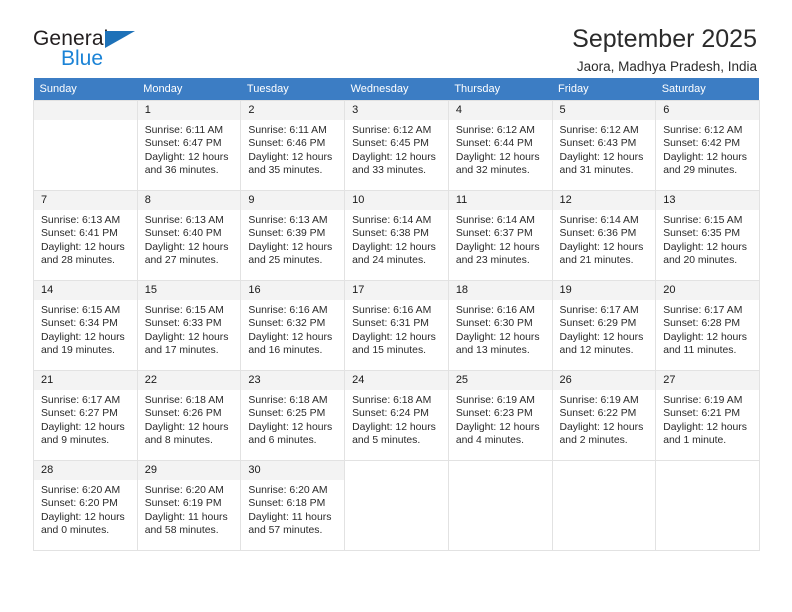 The width and height of the screenshot is (792, 612). I want to click on day-number: 27, so click(707, 380).